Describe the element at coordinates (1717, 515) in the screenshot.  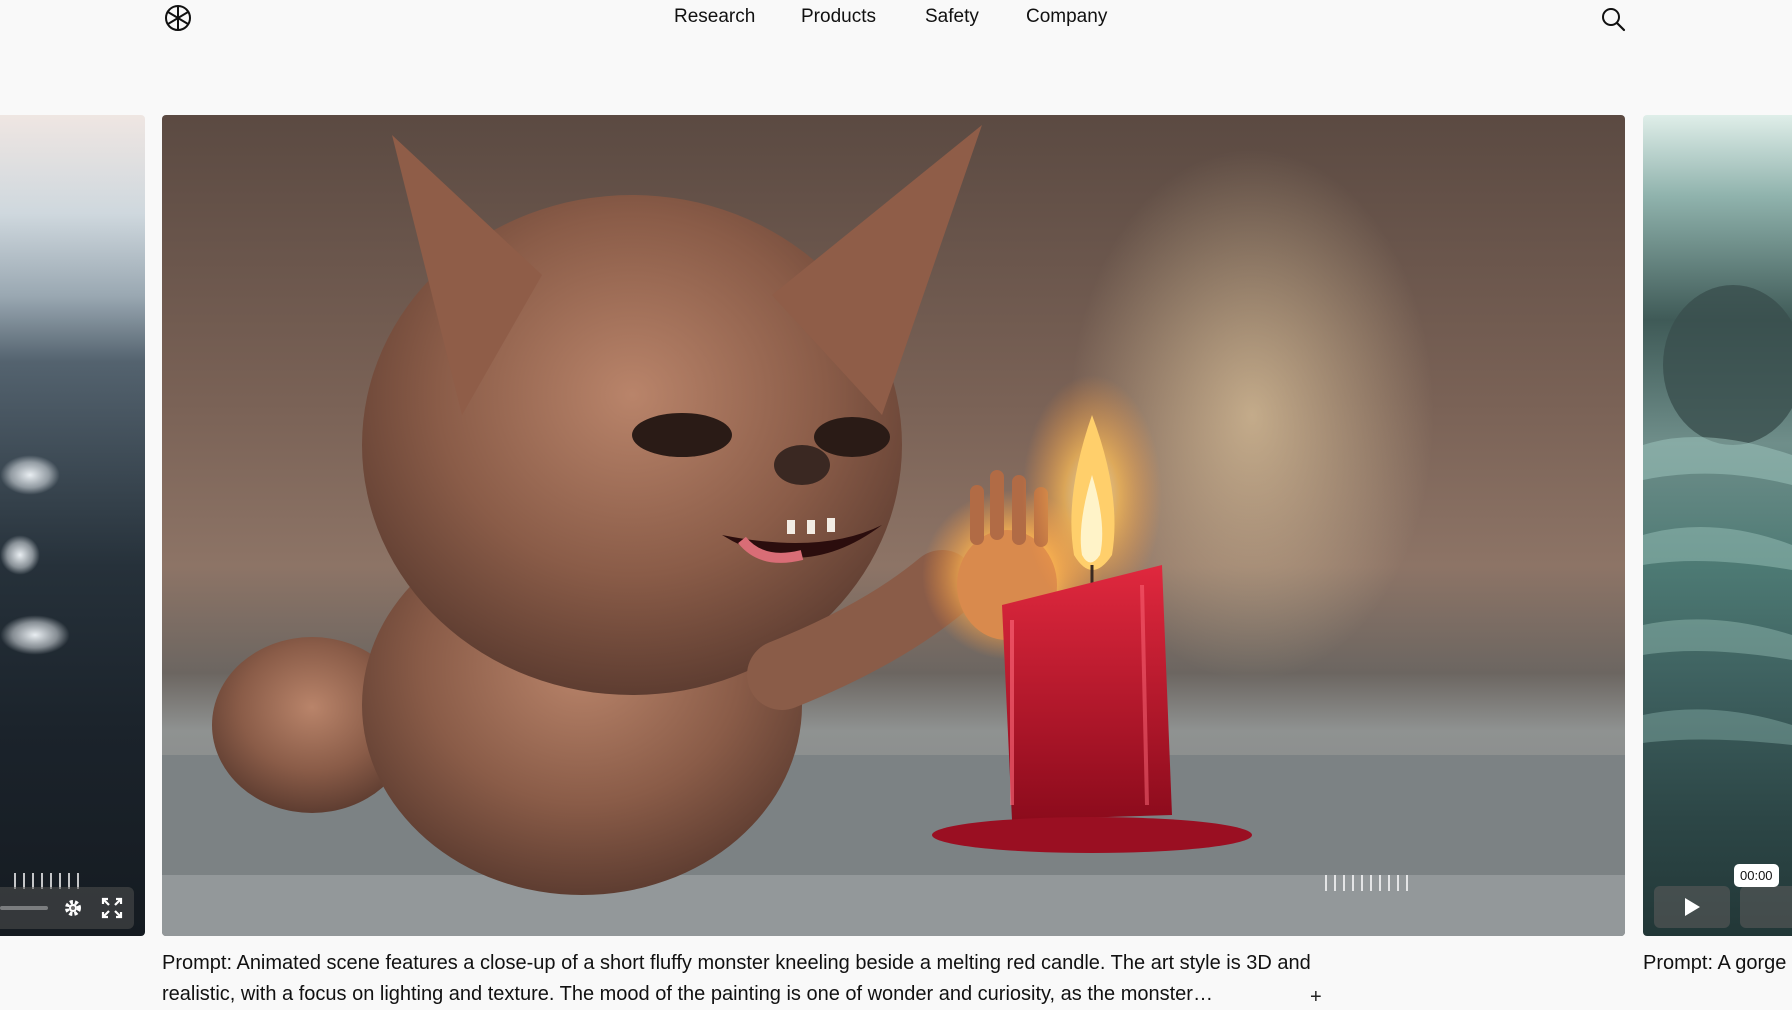
I see `video-frame-gorge` at that location.